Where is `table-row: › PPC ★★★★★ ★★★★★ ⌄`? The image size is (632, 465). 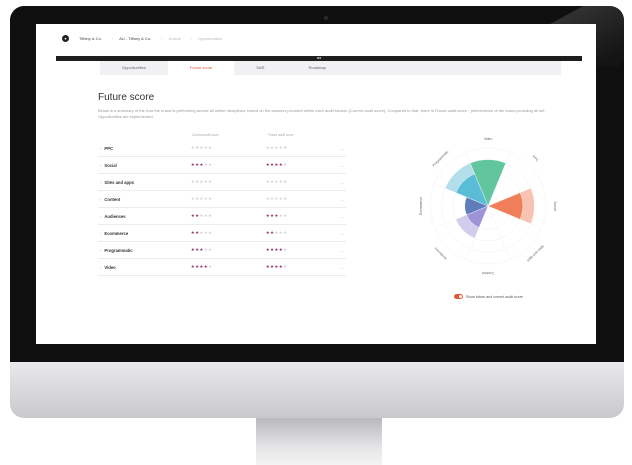
table-row: › PPC ★★★★★ ★★★★★ ⌄ is located at coordinates (222, 148).